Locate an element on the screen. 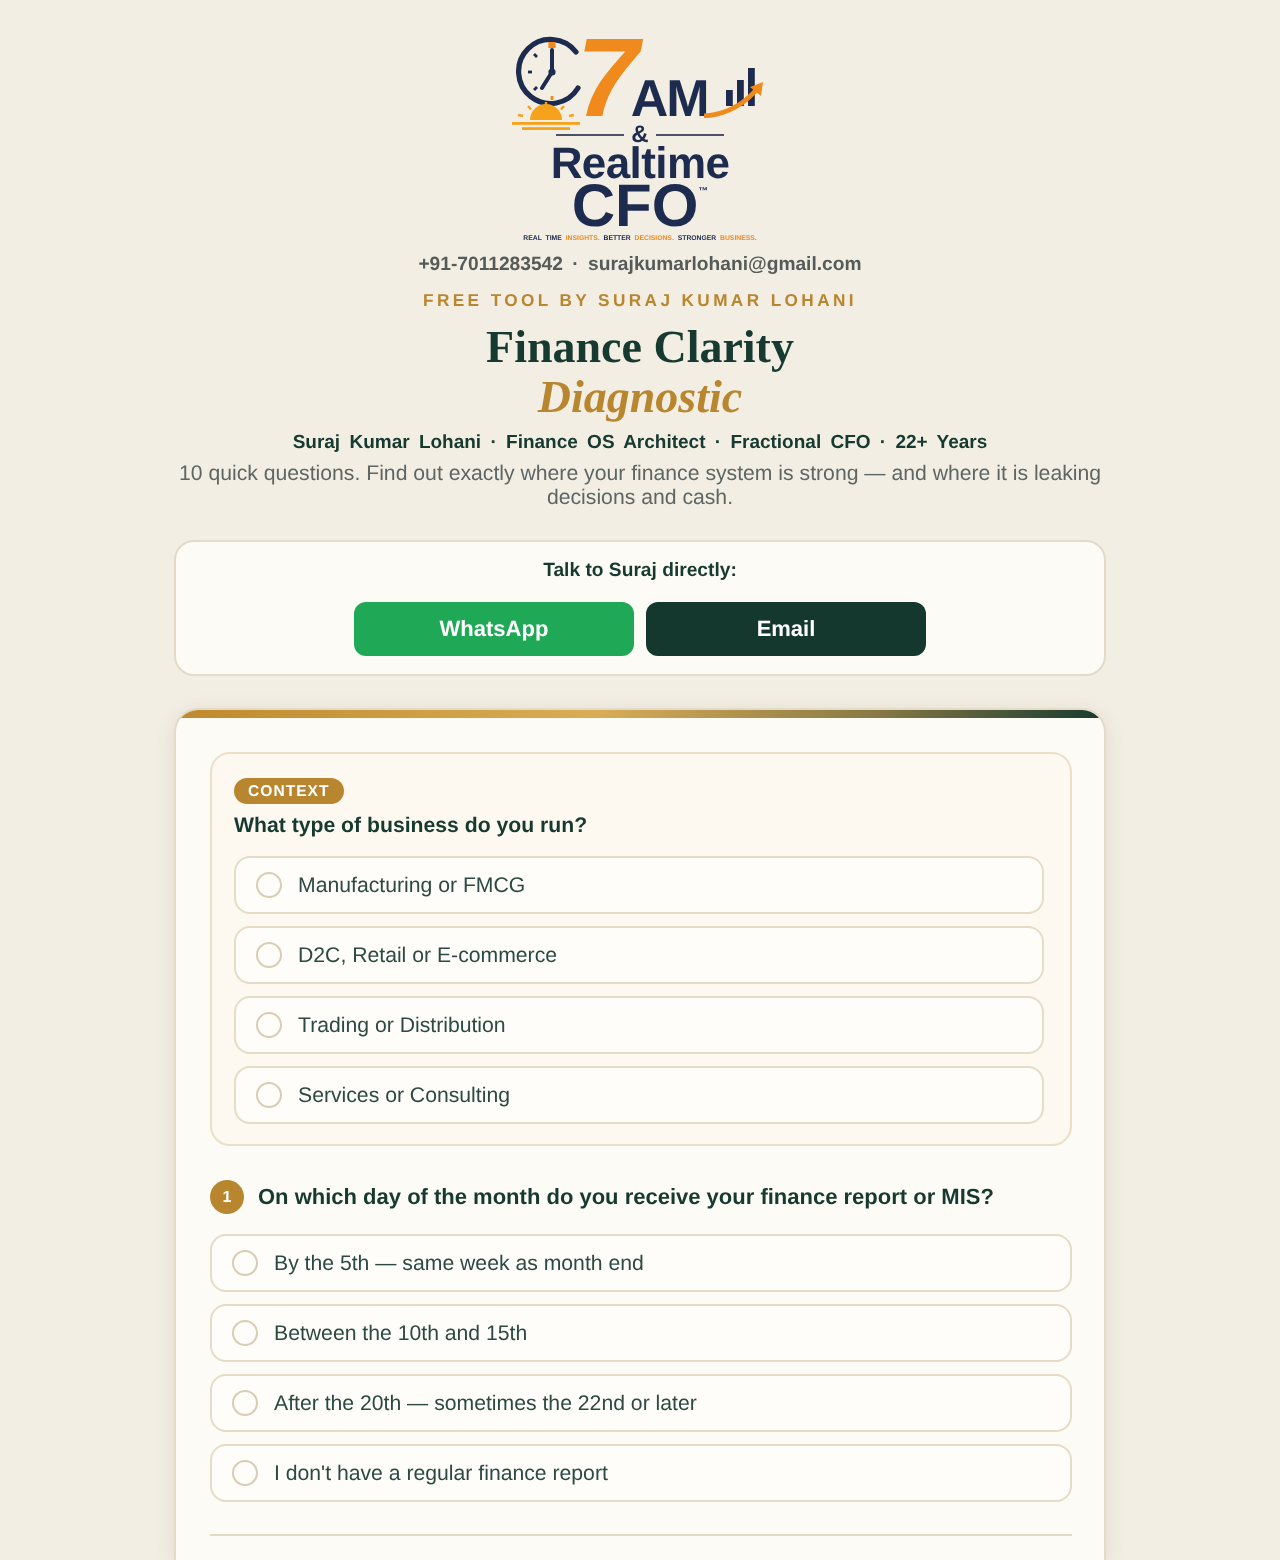 The image size is (1280, 1560). bar-chart-icon is located at coordinates (733, 90).